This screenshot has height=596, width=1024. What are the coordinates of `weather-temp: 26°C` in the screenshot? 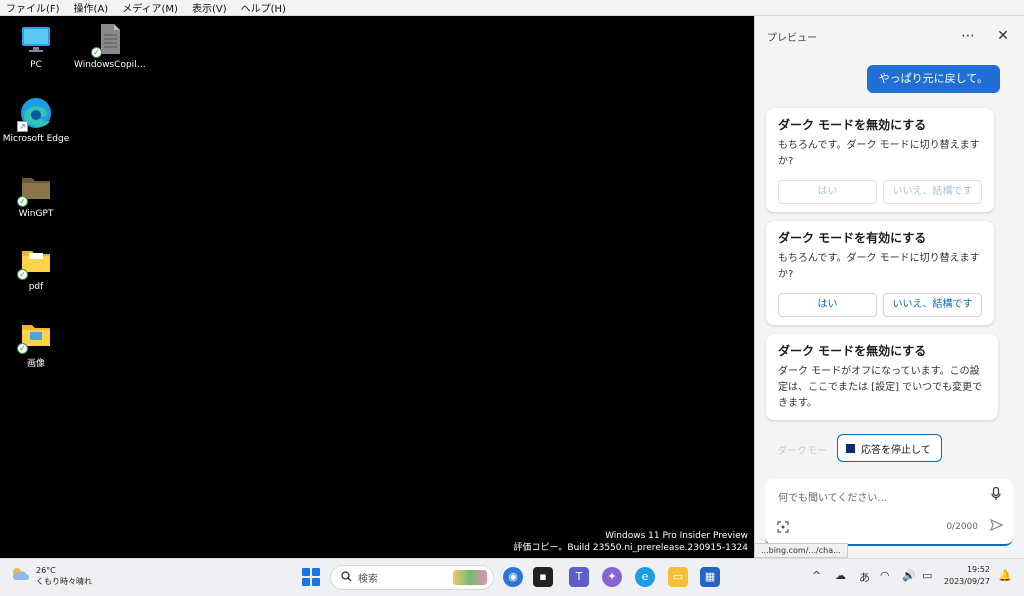 It's located at (46, 570).